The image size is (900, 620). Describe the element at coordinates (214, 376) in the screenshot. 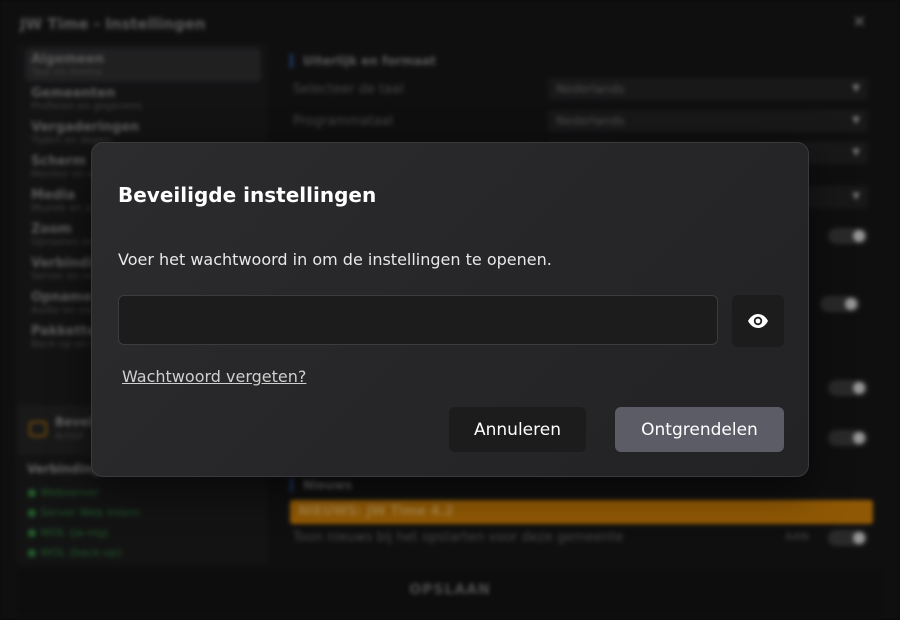

I see `forgot-password-link: Wachtwoord vergeten?` at that location.